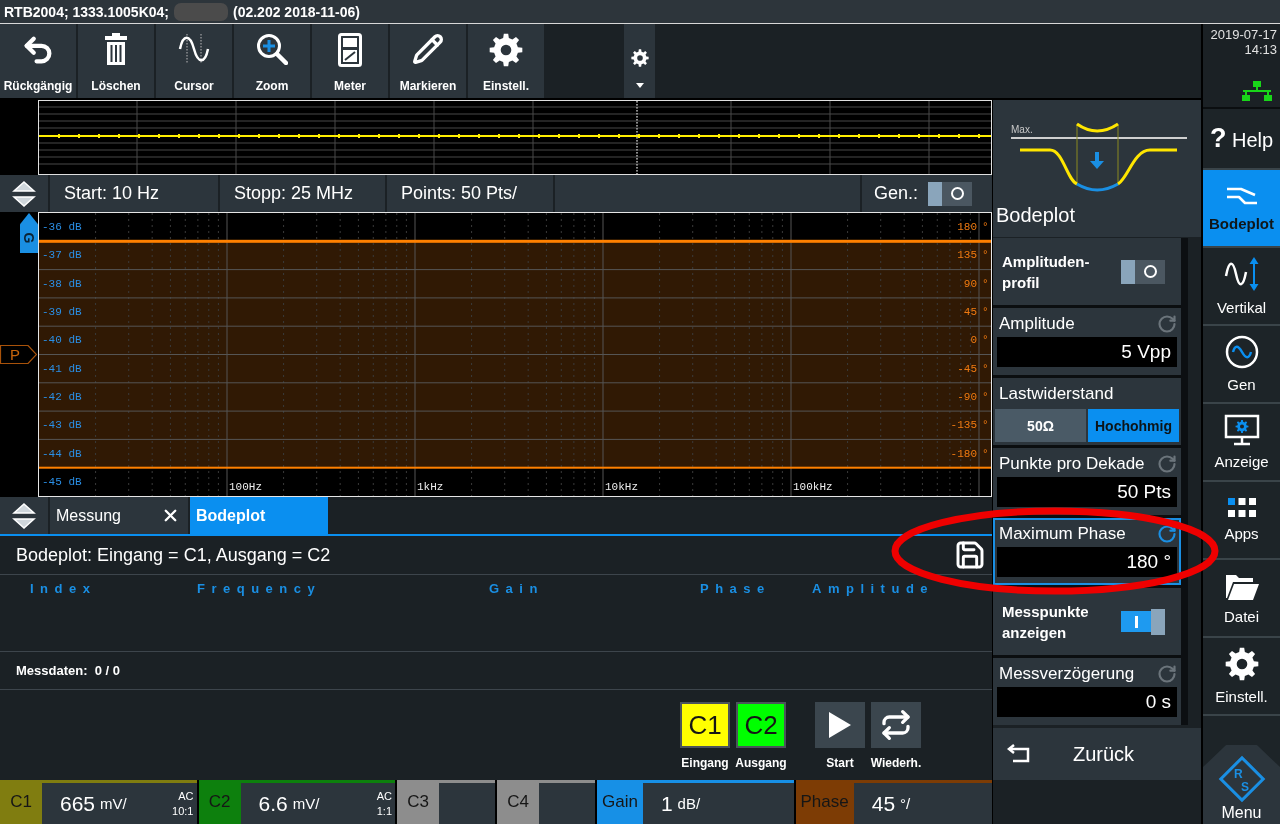 This screenshot has height=824, width=1280. Describe the element at coordinates (62, 481) in the screenshot. I see `gain-axis-label: -45 dB` at that location.